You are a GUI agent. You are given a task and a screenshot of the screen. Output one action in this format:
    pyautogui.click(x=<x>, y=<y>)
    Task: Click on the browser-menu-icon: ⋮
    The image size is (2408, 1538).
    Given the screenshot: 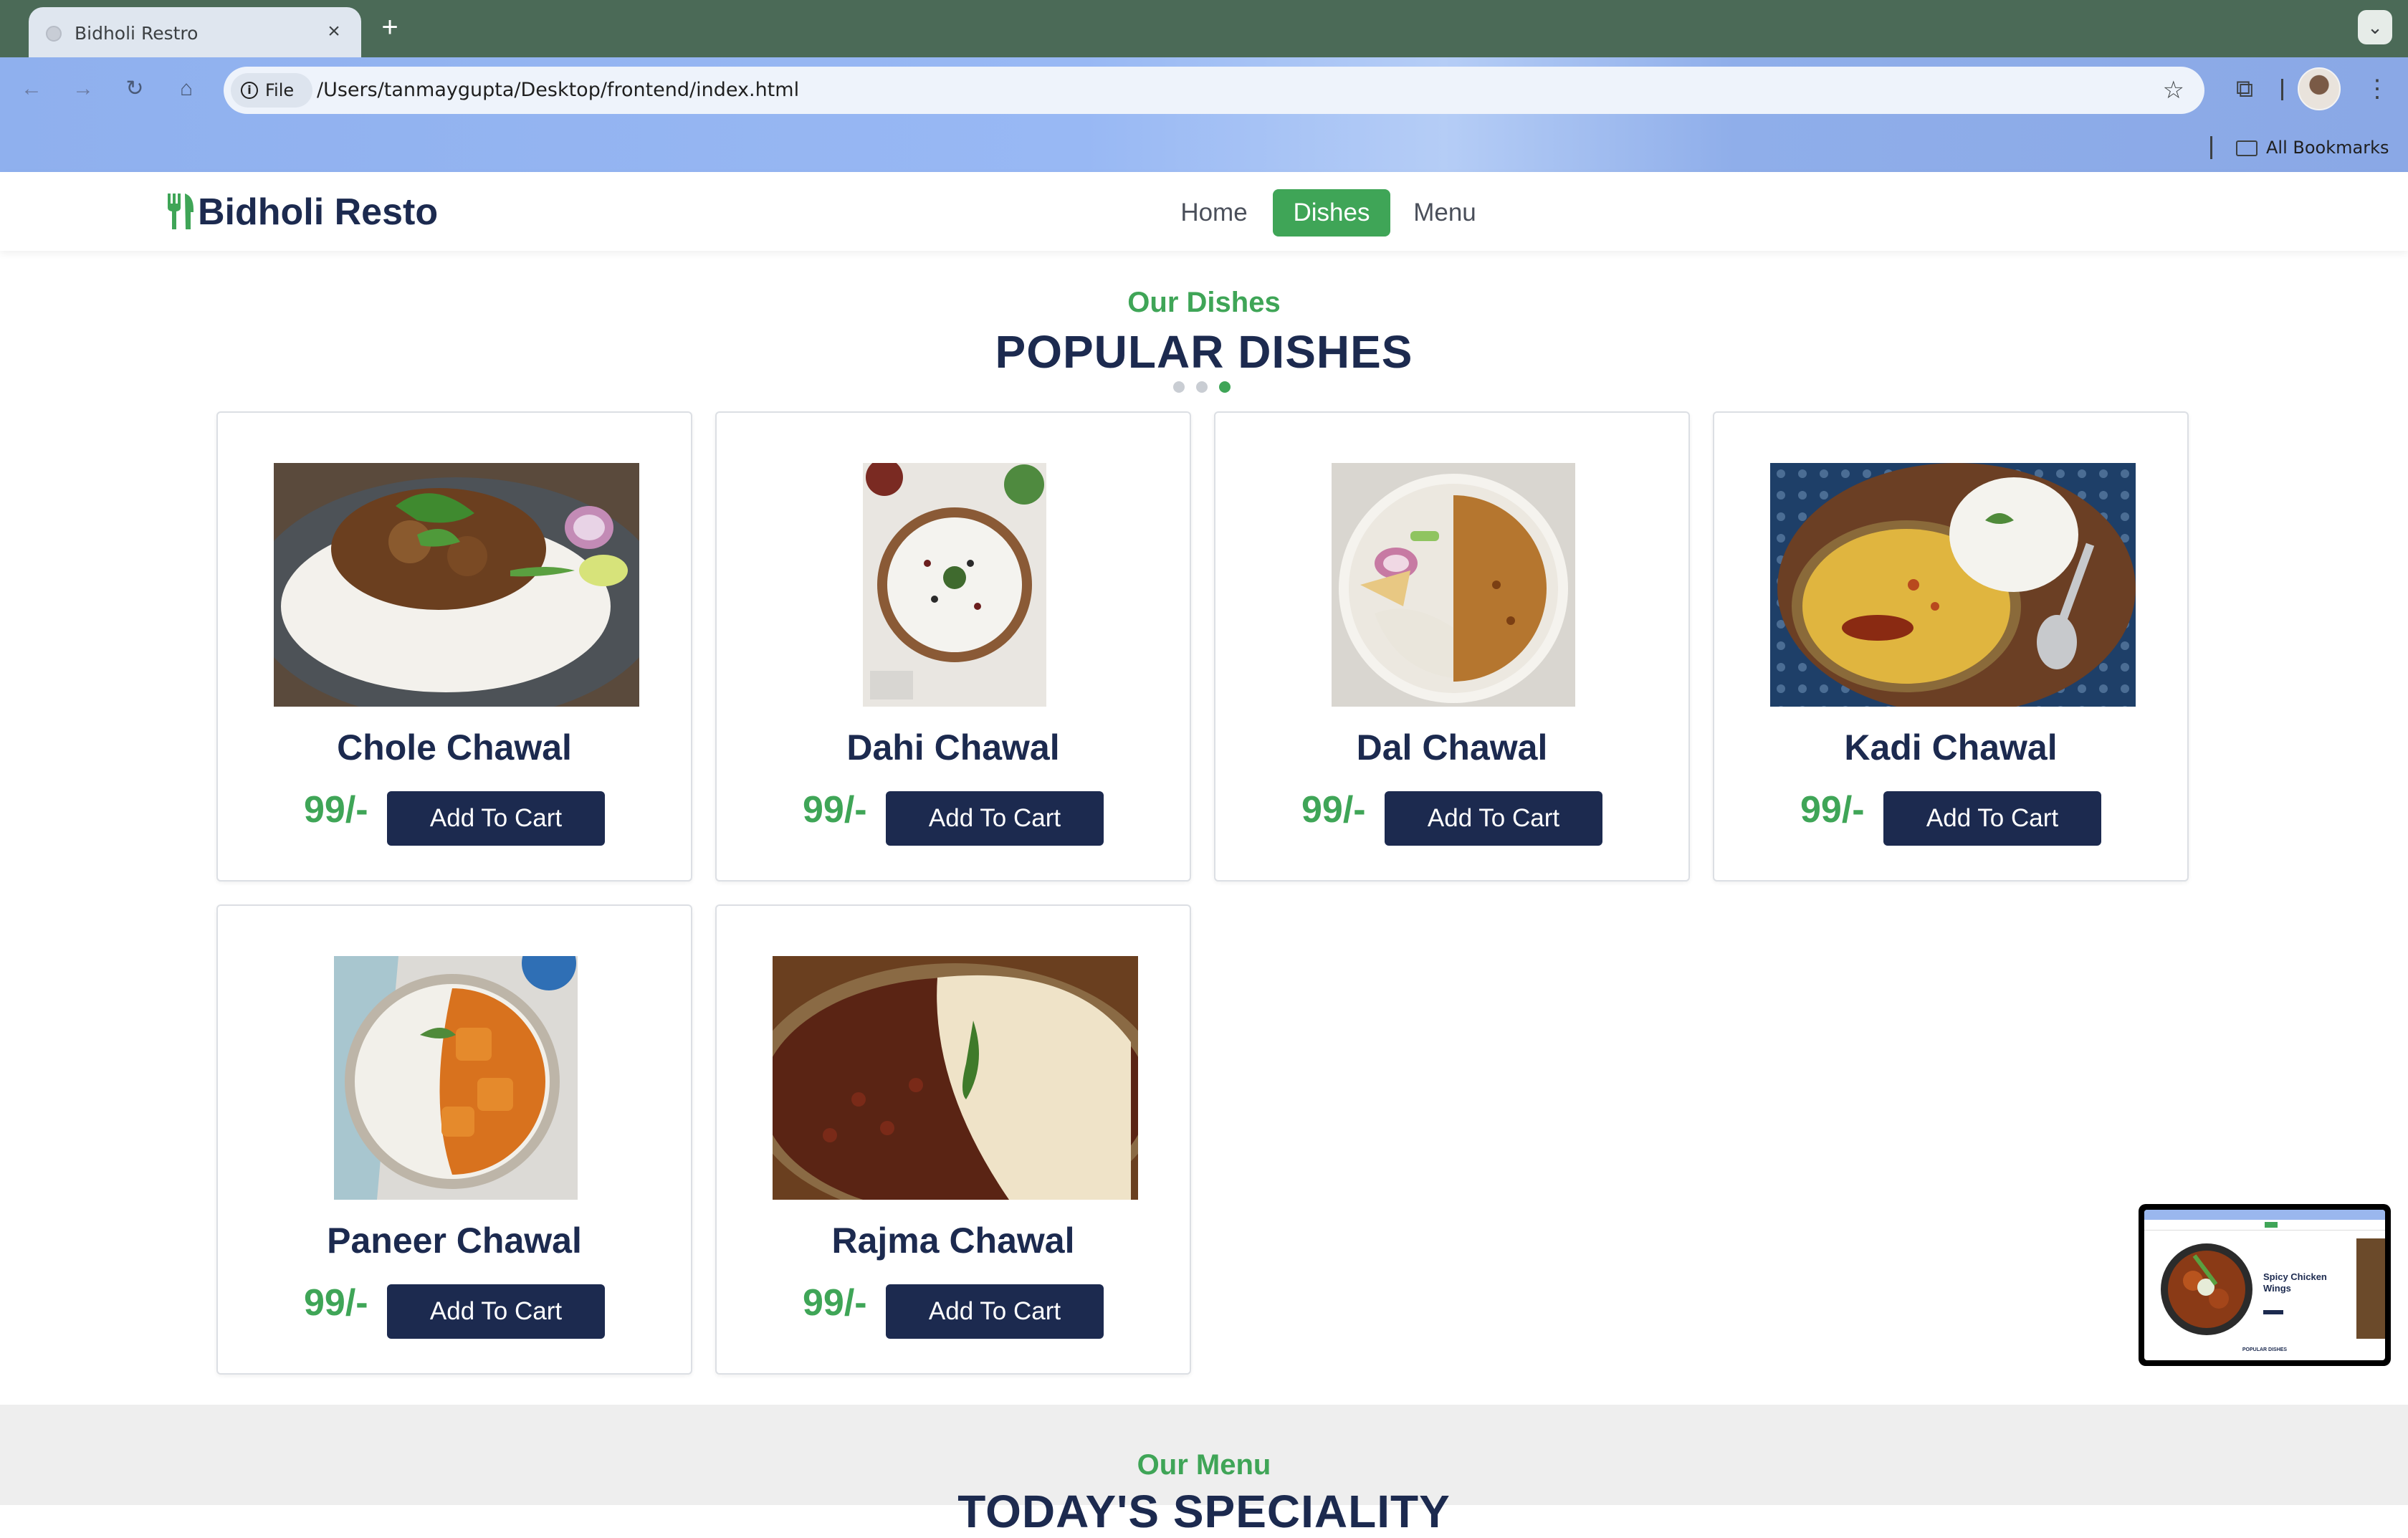 What is the action you would take?
    pyautogui.click(x=2377, y=89)
    